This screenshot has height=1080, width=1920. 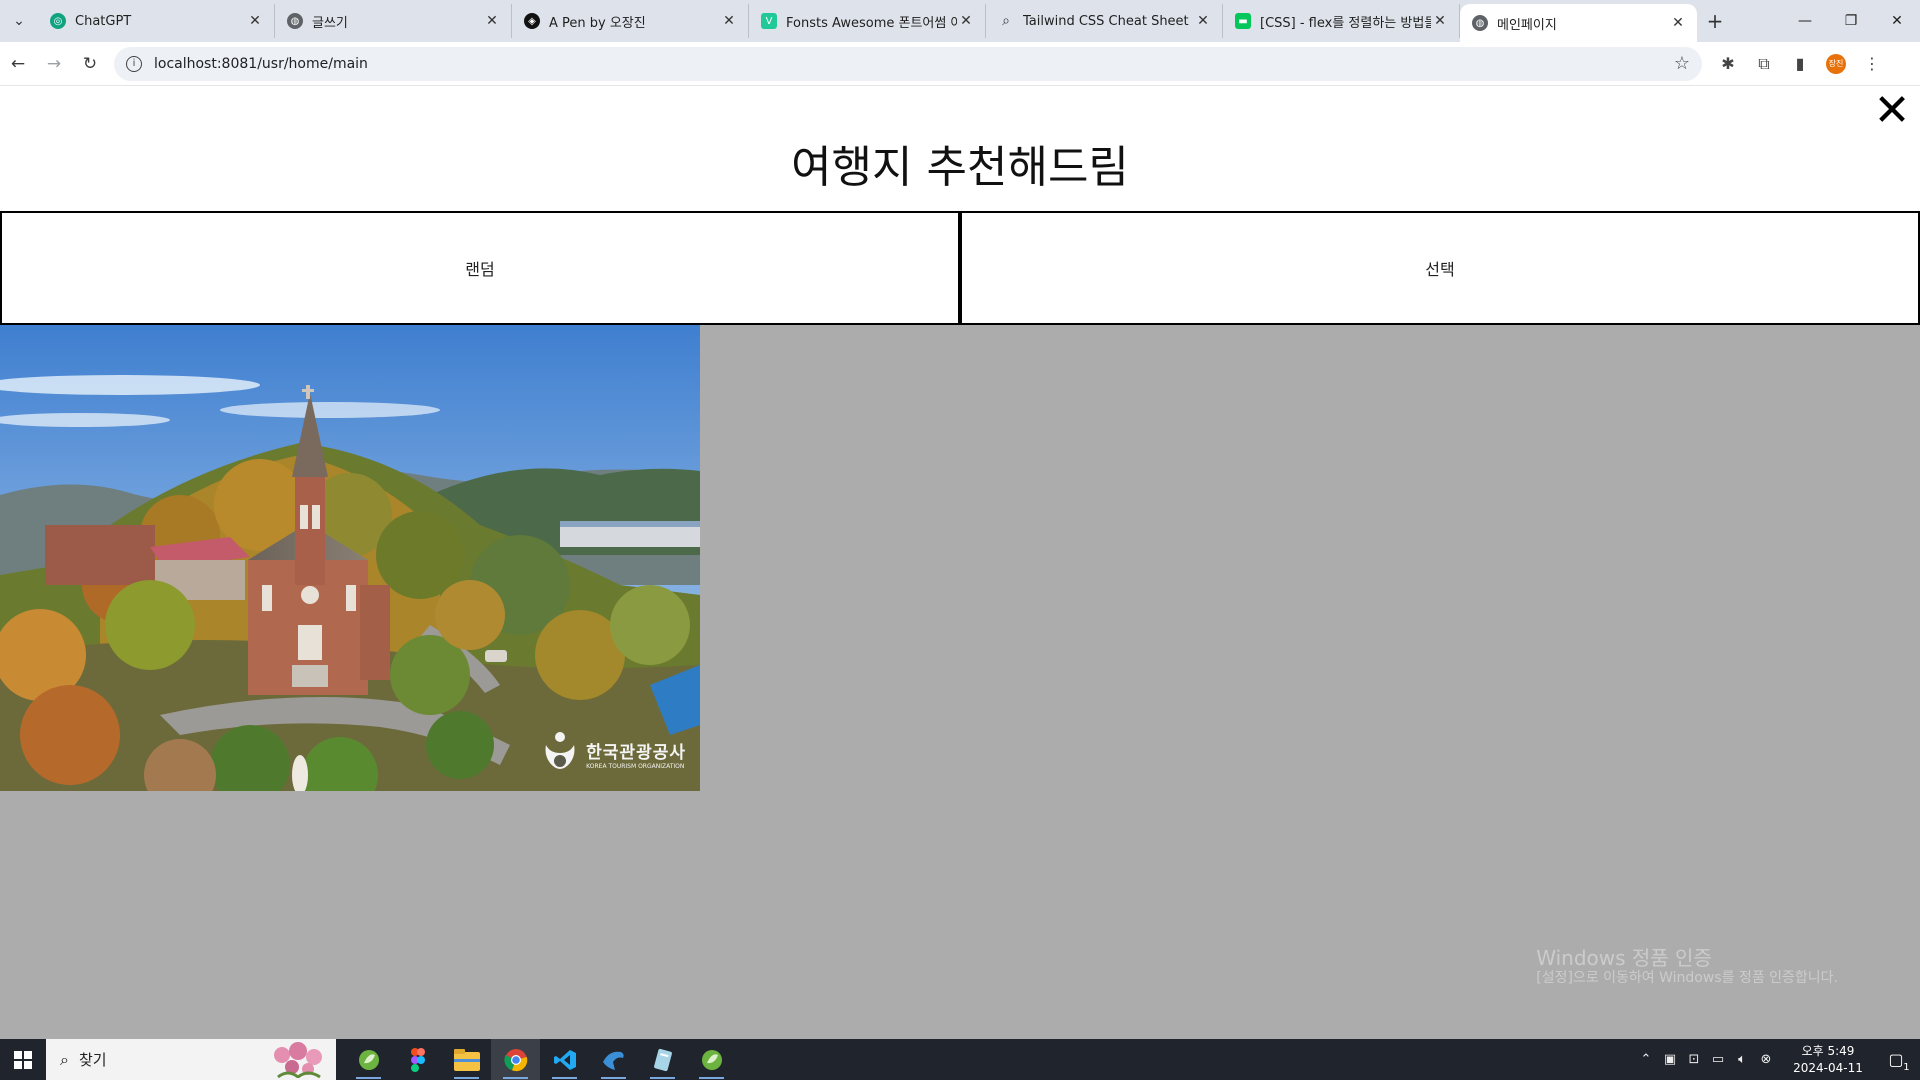 What do you see at coordinates (1578, 23) in the screenshot?
I see `tab-main-page: ◍ 메인페이지 ✕` at bounding box center [1578, 23].